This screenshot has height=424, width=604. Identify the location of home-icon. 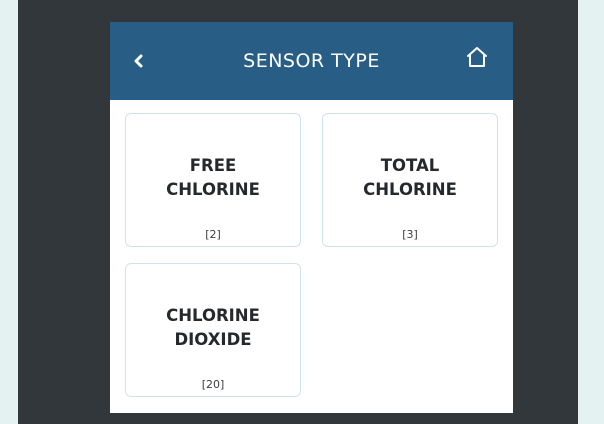
(477, 57).